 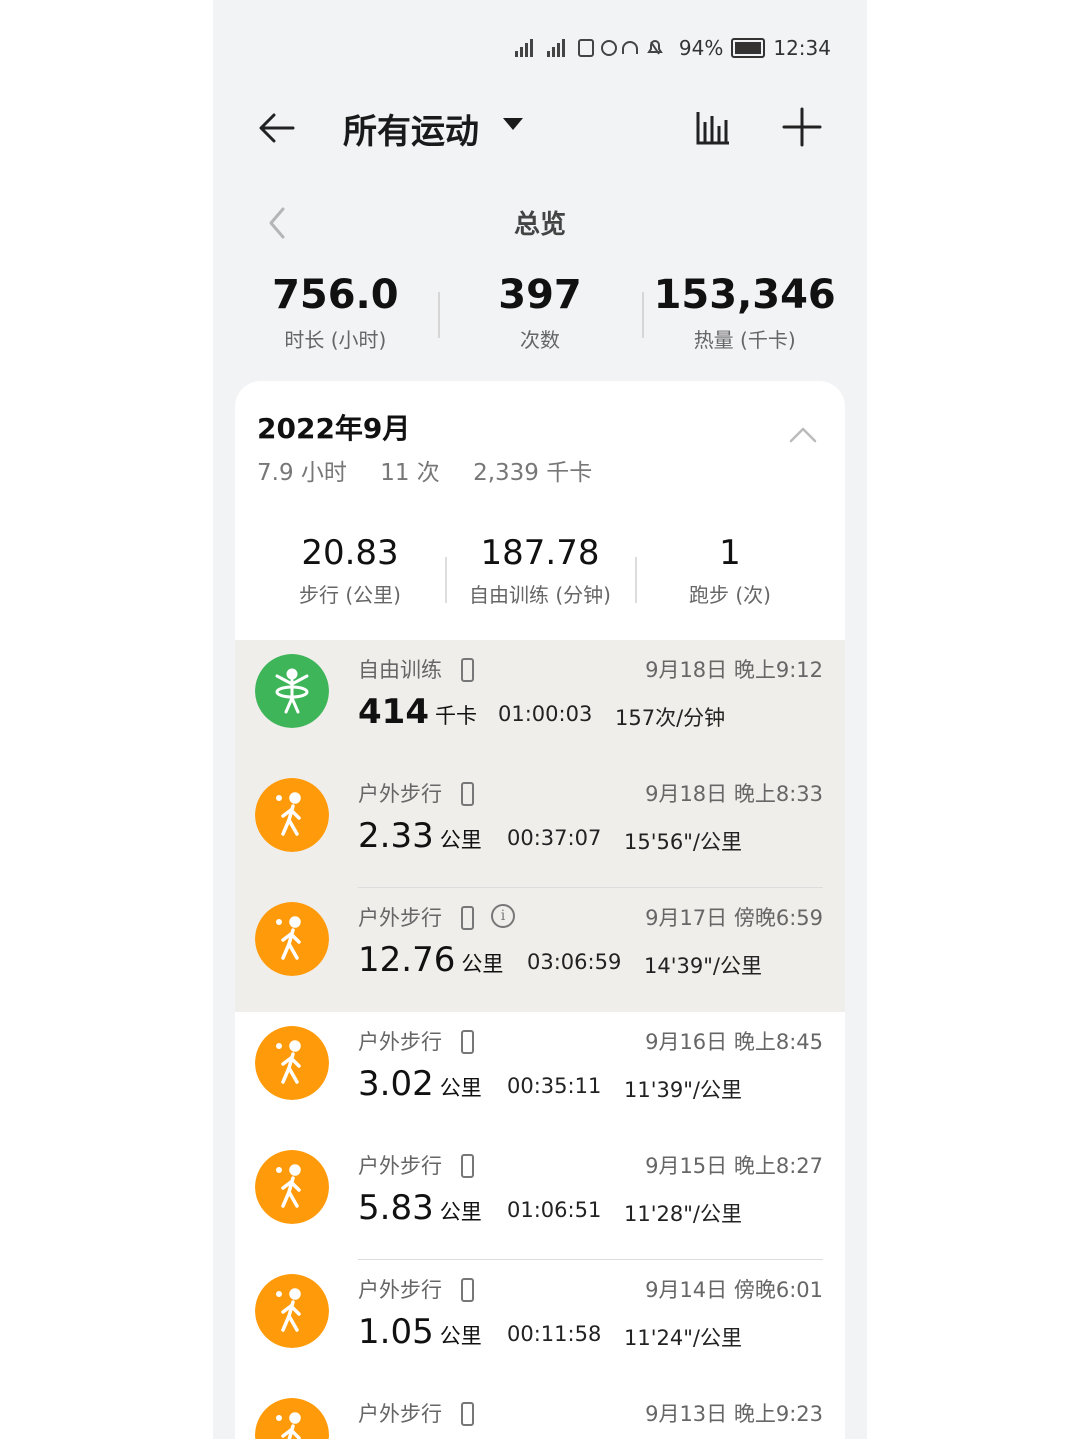 What do you see at coordinates (703, 966) in the screenshot?
I see `workout-pace: 14'39"/公里` at bounding box center [703, 966].